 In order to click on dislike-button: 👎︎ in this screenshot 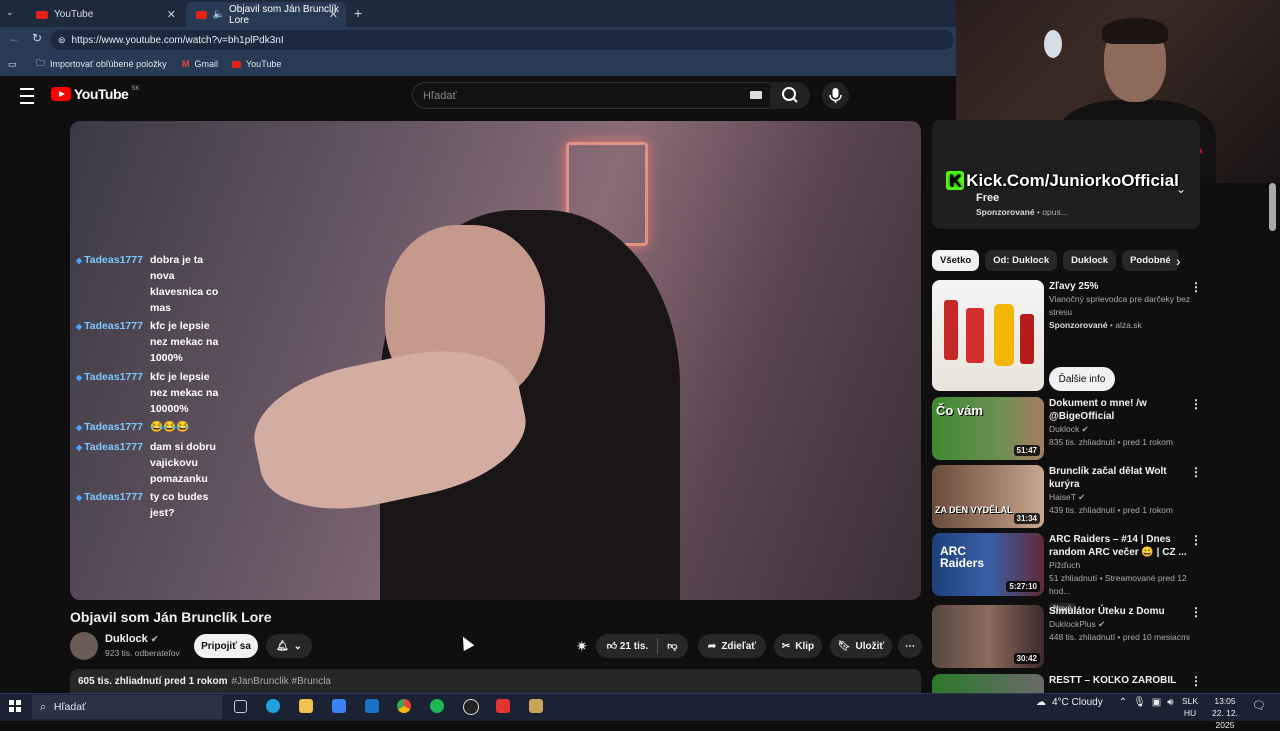, I will do `click(672, 646)`.